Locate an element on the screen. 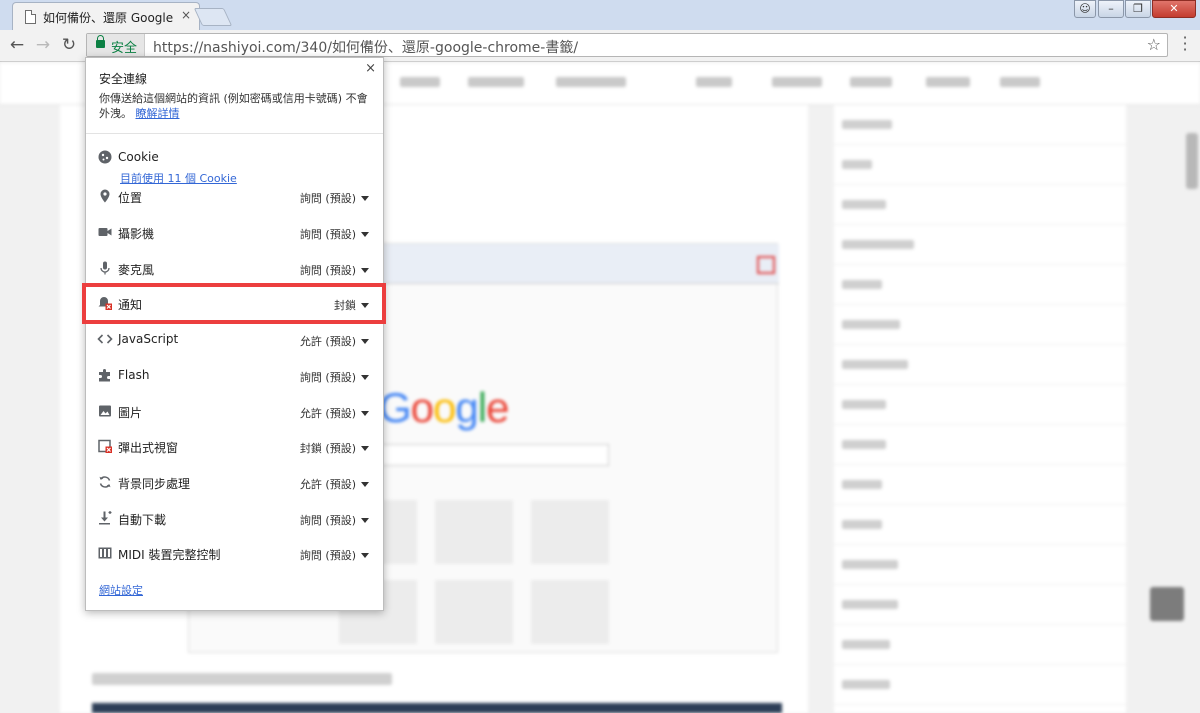  close-icon: ✕ is located at coordinates (1174, 8).